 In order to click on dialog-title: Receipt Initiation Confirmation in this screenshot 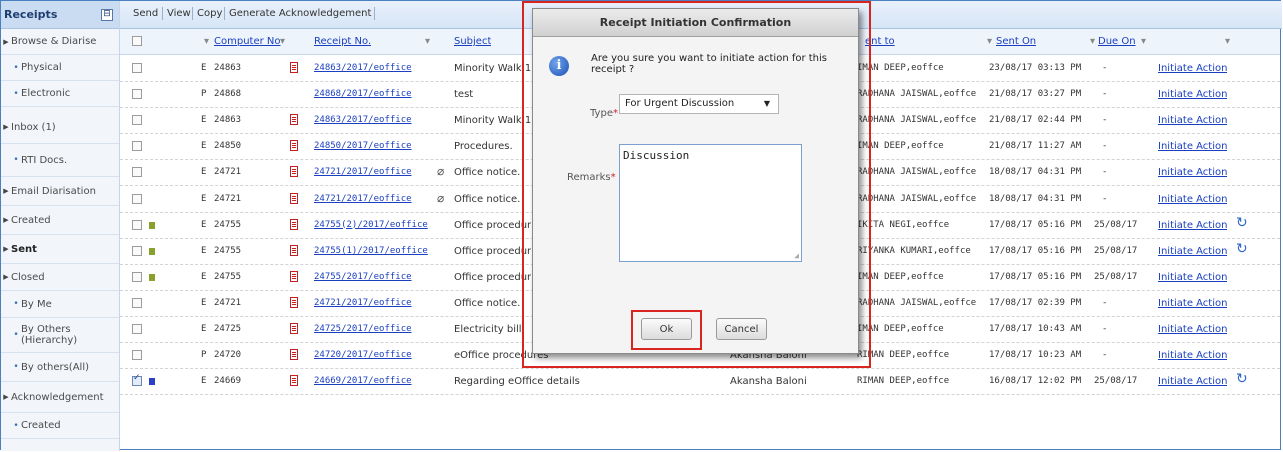, I will do `click(695, 23)`.